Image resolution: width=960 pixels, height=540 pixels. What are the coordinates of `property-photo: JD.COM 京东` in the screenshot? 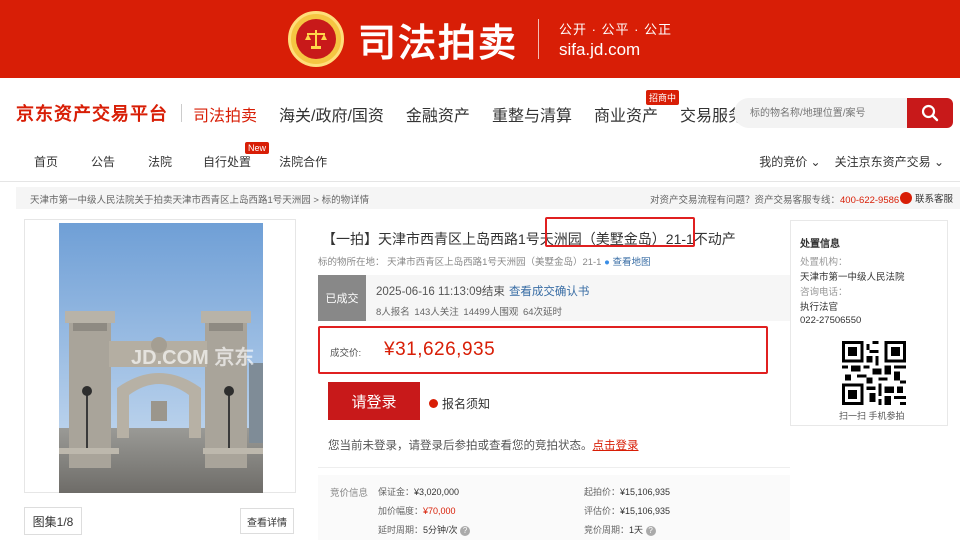 It's located at (161, 358).